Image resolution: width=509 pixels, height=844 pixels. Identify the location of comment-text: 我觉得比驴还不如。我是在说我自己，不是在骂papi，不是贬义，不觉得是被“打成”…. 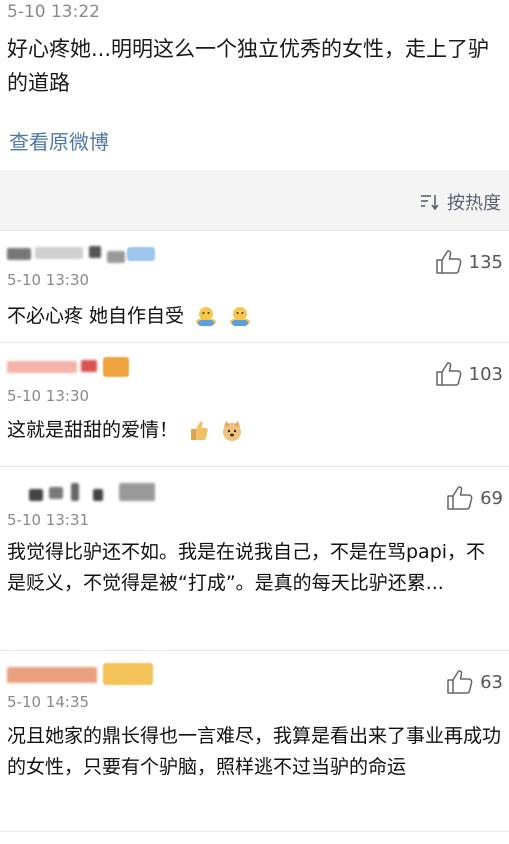
(246, 567).